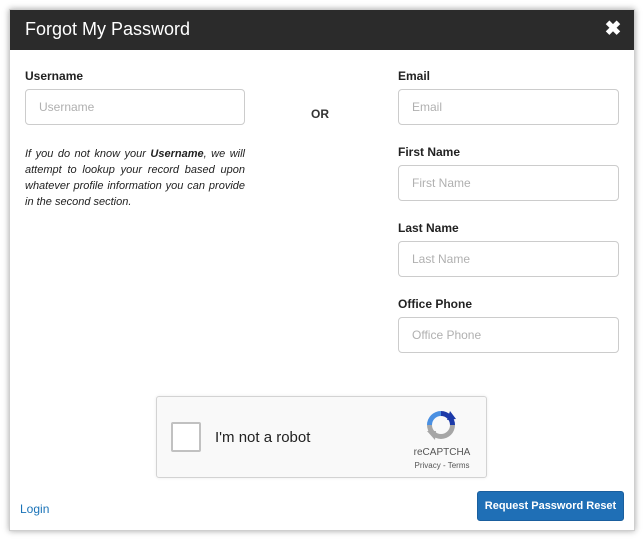  What do you see at coordinates (428, 228) in the screenshot?
I see `last-name-label: Last Name` at bounding box center [428, 228].